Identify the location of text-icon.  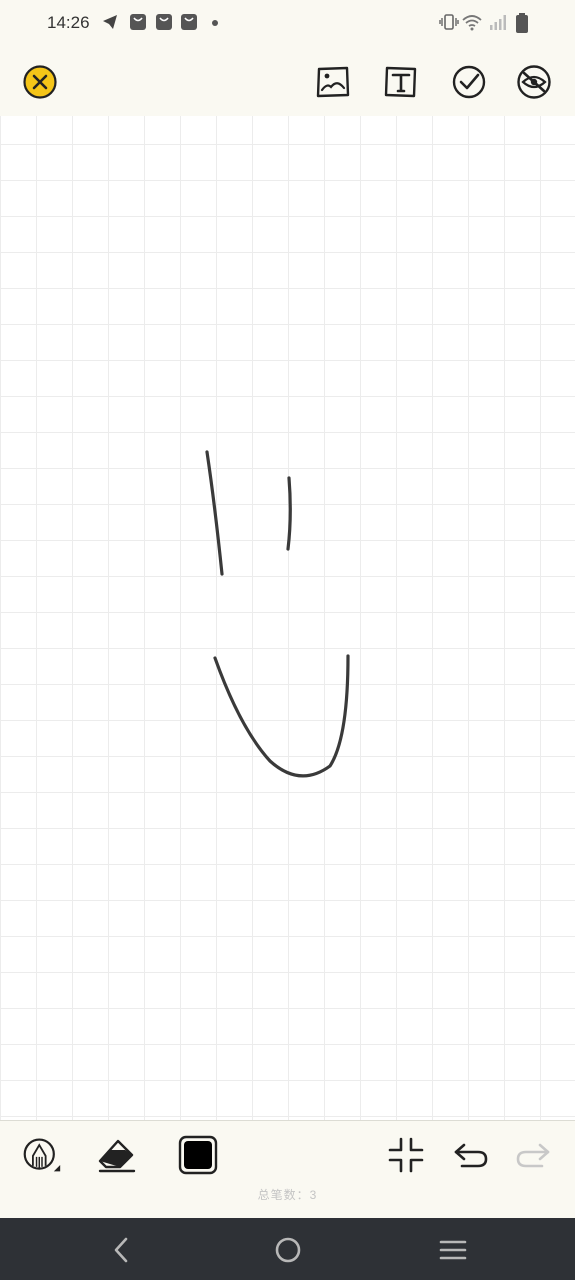
(400, 82).